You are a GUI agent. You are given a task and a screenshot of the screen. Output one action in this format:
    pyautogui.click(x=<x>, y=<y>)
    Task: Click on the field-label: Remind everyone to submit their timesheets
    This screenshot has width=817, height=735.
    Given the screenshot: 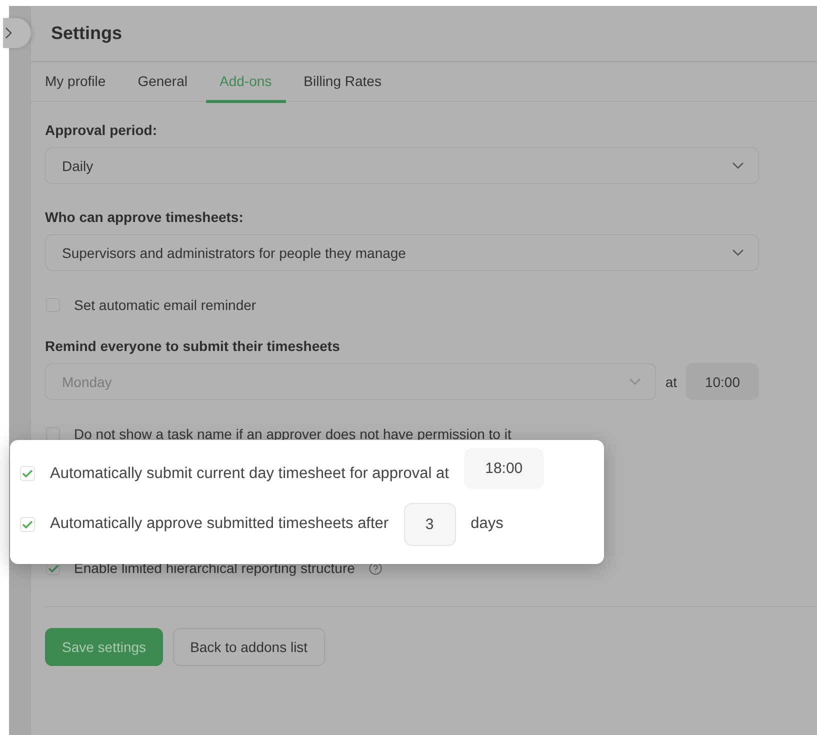 What is the action you would take?
    pyautogui.click(x=193, y=346)
    